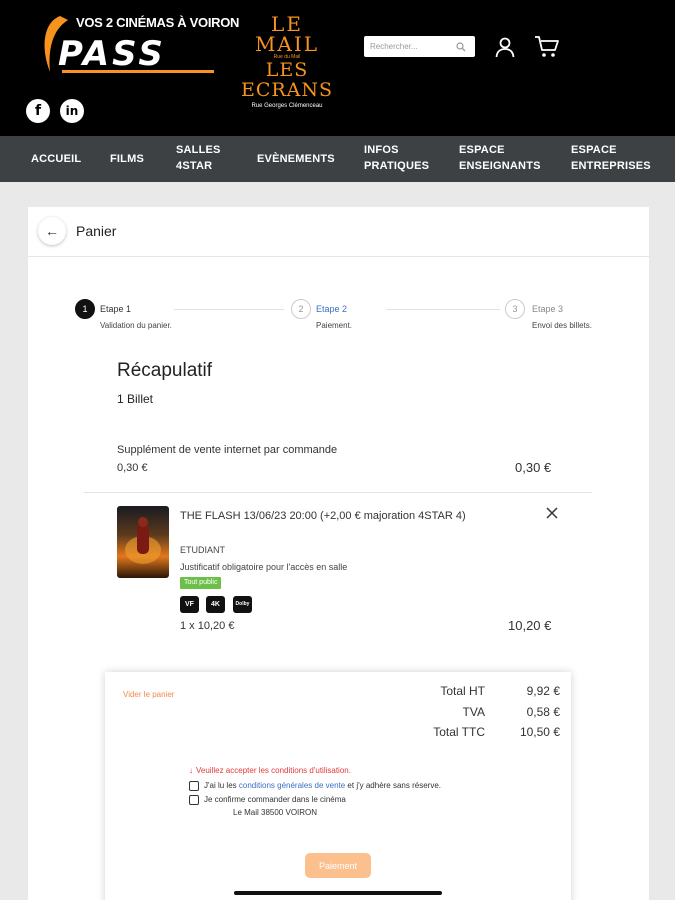 The width and height of the screenshot is (675, 900). Describe the element at coordinates (198, 150) in the screenshot. I see `nav-salles-line1: SALLES` at that location.